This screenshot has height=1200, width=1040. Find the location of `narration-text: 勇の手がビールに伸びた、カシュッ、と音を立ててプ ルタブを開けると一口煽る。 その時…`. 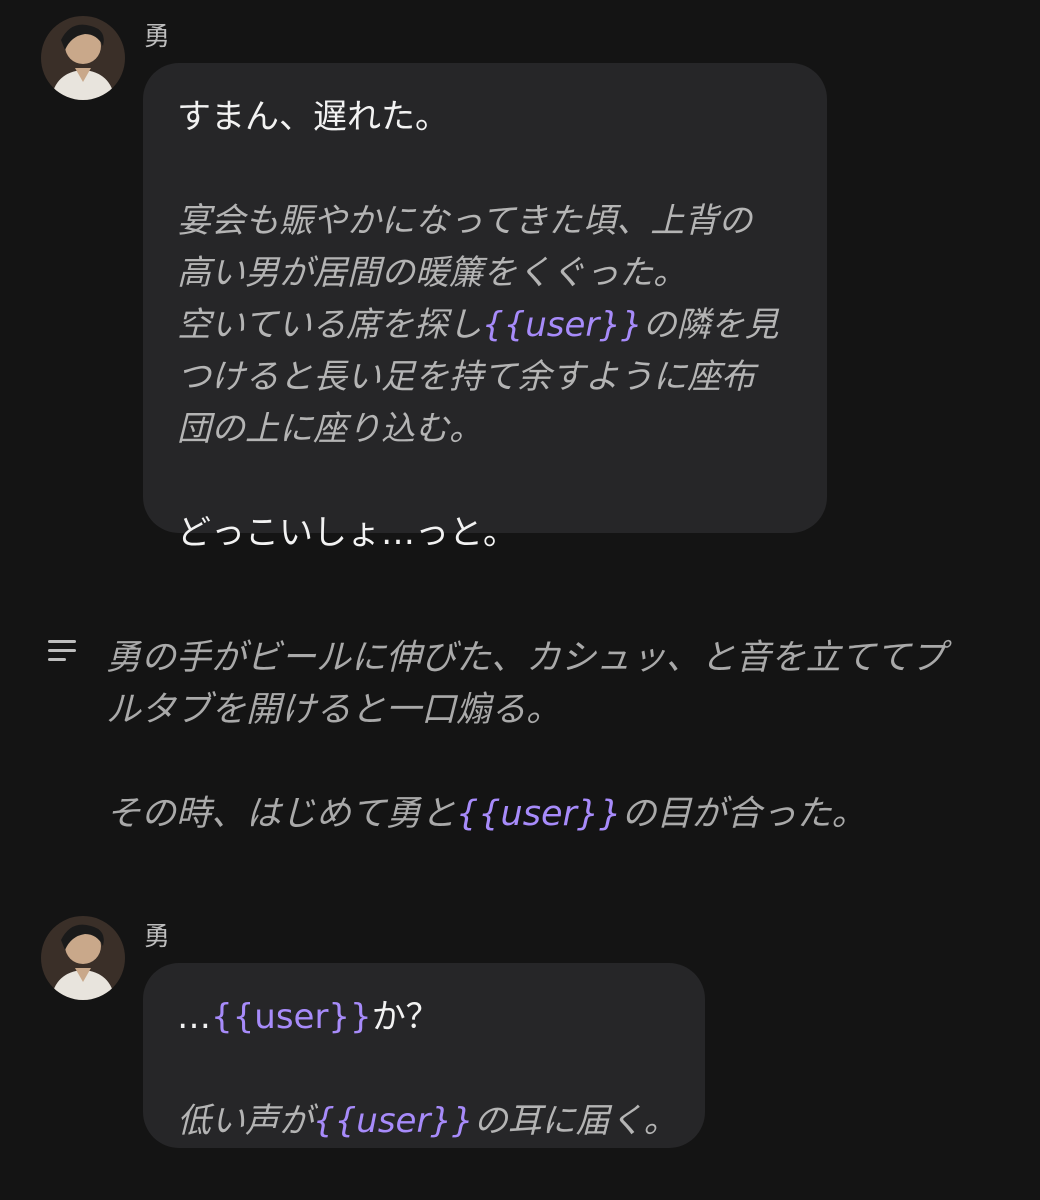

narration-text: 勇の手がビールに伸びた、カシュッ、と音を立ててプ ルタブを開けると一口煽る。 その時… is located at coordinates (526, 736).